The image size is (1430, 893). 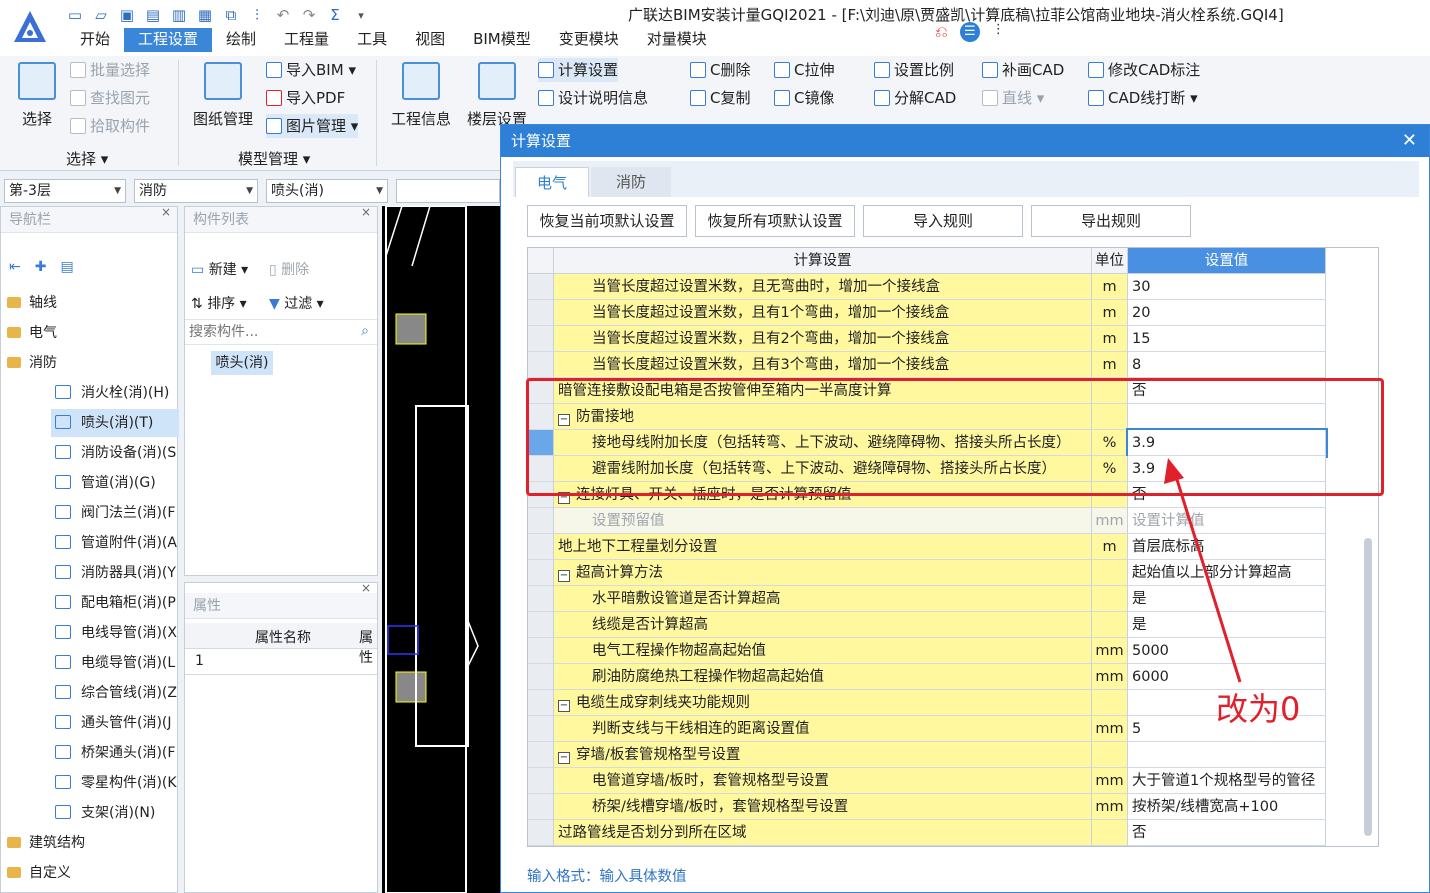 What do you see at coordinates (593, 98) in the screenshot?
I see `design-info-button: 设计说明信息` at bounding box center [593, 98].